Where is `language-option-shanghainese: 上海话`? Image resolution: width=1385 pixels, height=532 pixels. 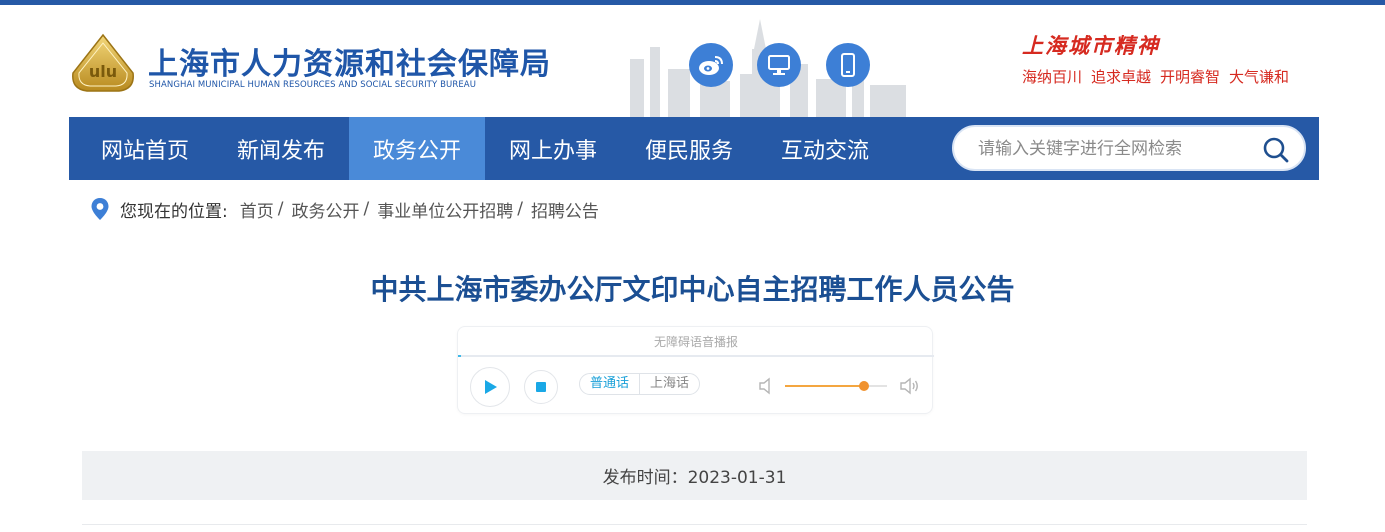
language-option-shanghainese: 上海话 is located at coordinates (669, 384).